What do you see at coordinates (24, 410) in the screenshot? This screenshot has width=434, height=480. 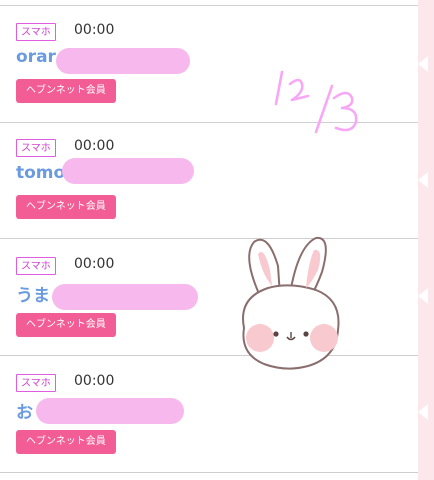 I see `user-name: お` at bounding box center [24, 410].